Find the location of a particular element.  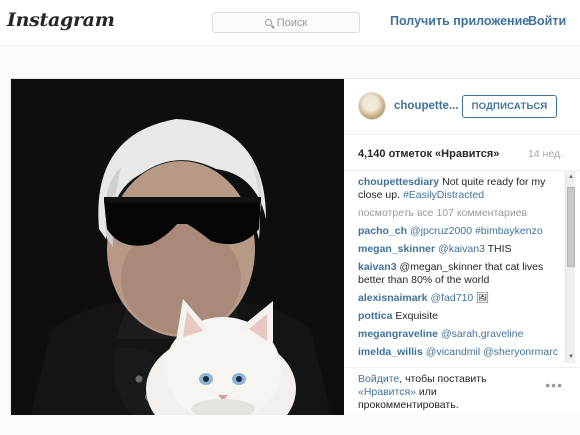

comment-user: pottica is located at coordinates (375, 316).